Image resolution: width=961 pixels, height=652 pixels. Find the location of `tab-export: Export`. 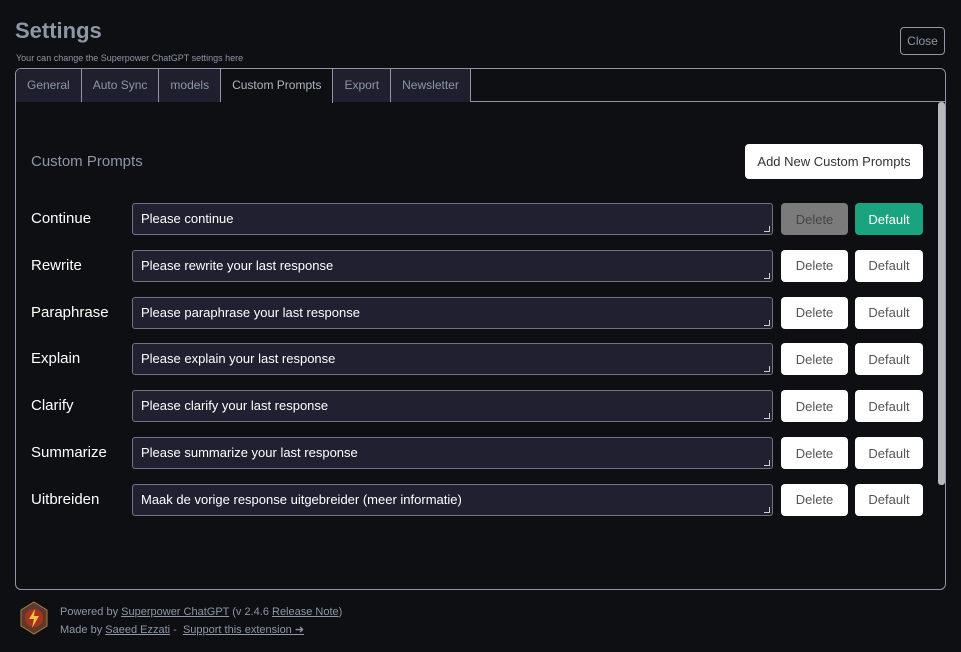

tab-export: Export is located at coordinates (362, 85).